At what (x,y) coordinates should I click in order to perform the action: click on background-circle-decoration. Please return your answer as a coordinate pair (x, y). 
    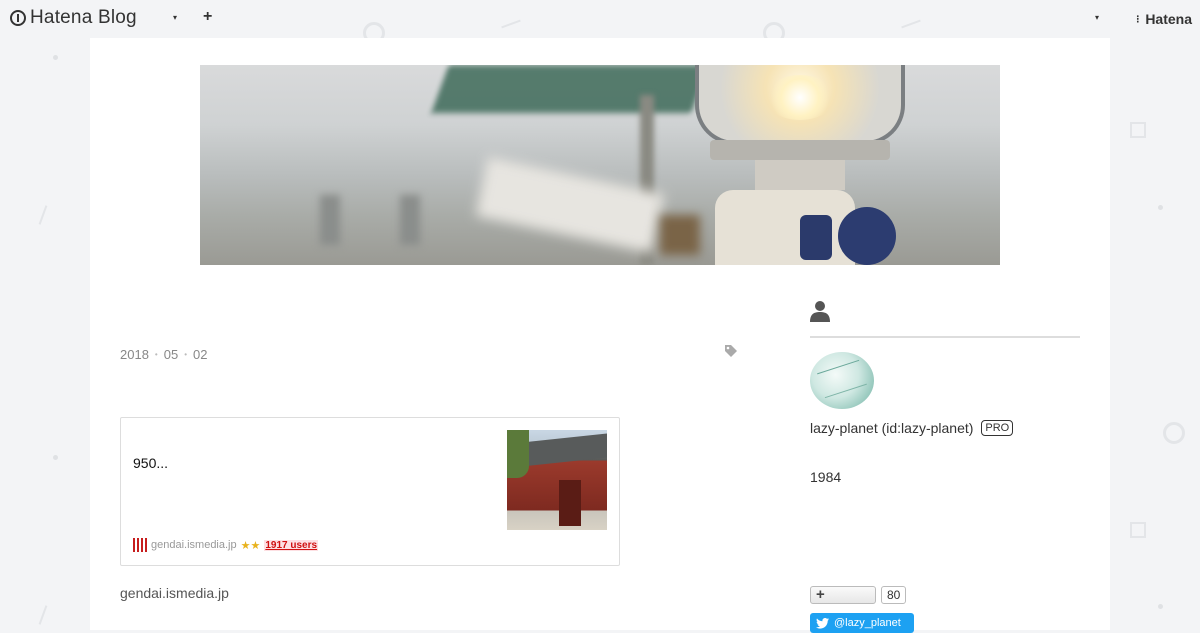
    Looking at the image, I should click on (1174, 433).